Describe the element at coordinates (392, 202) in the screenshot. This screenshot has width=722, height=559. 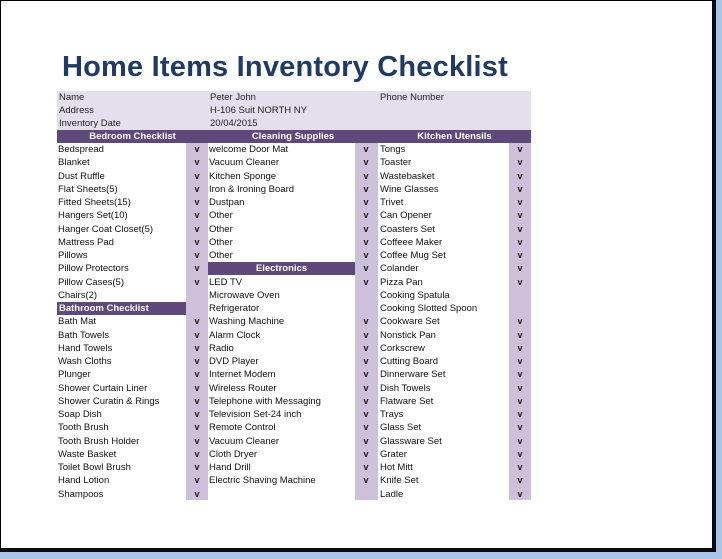
I see `checklist-item: Trivet` at that location.